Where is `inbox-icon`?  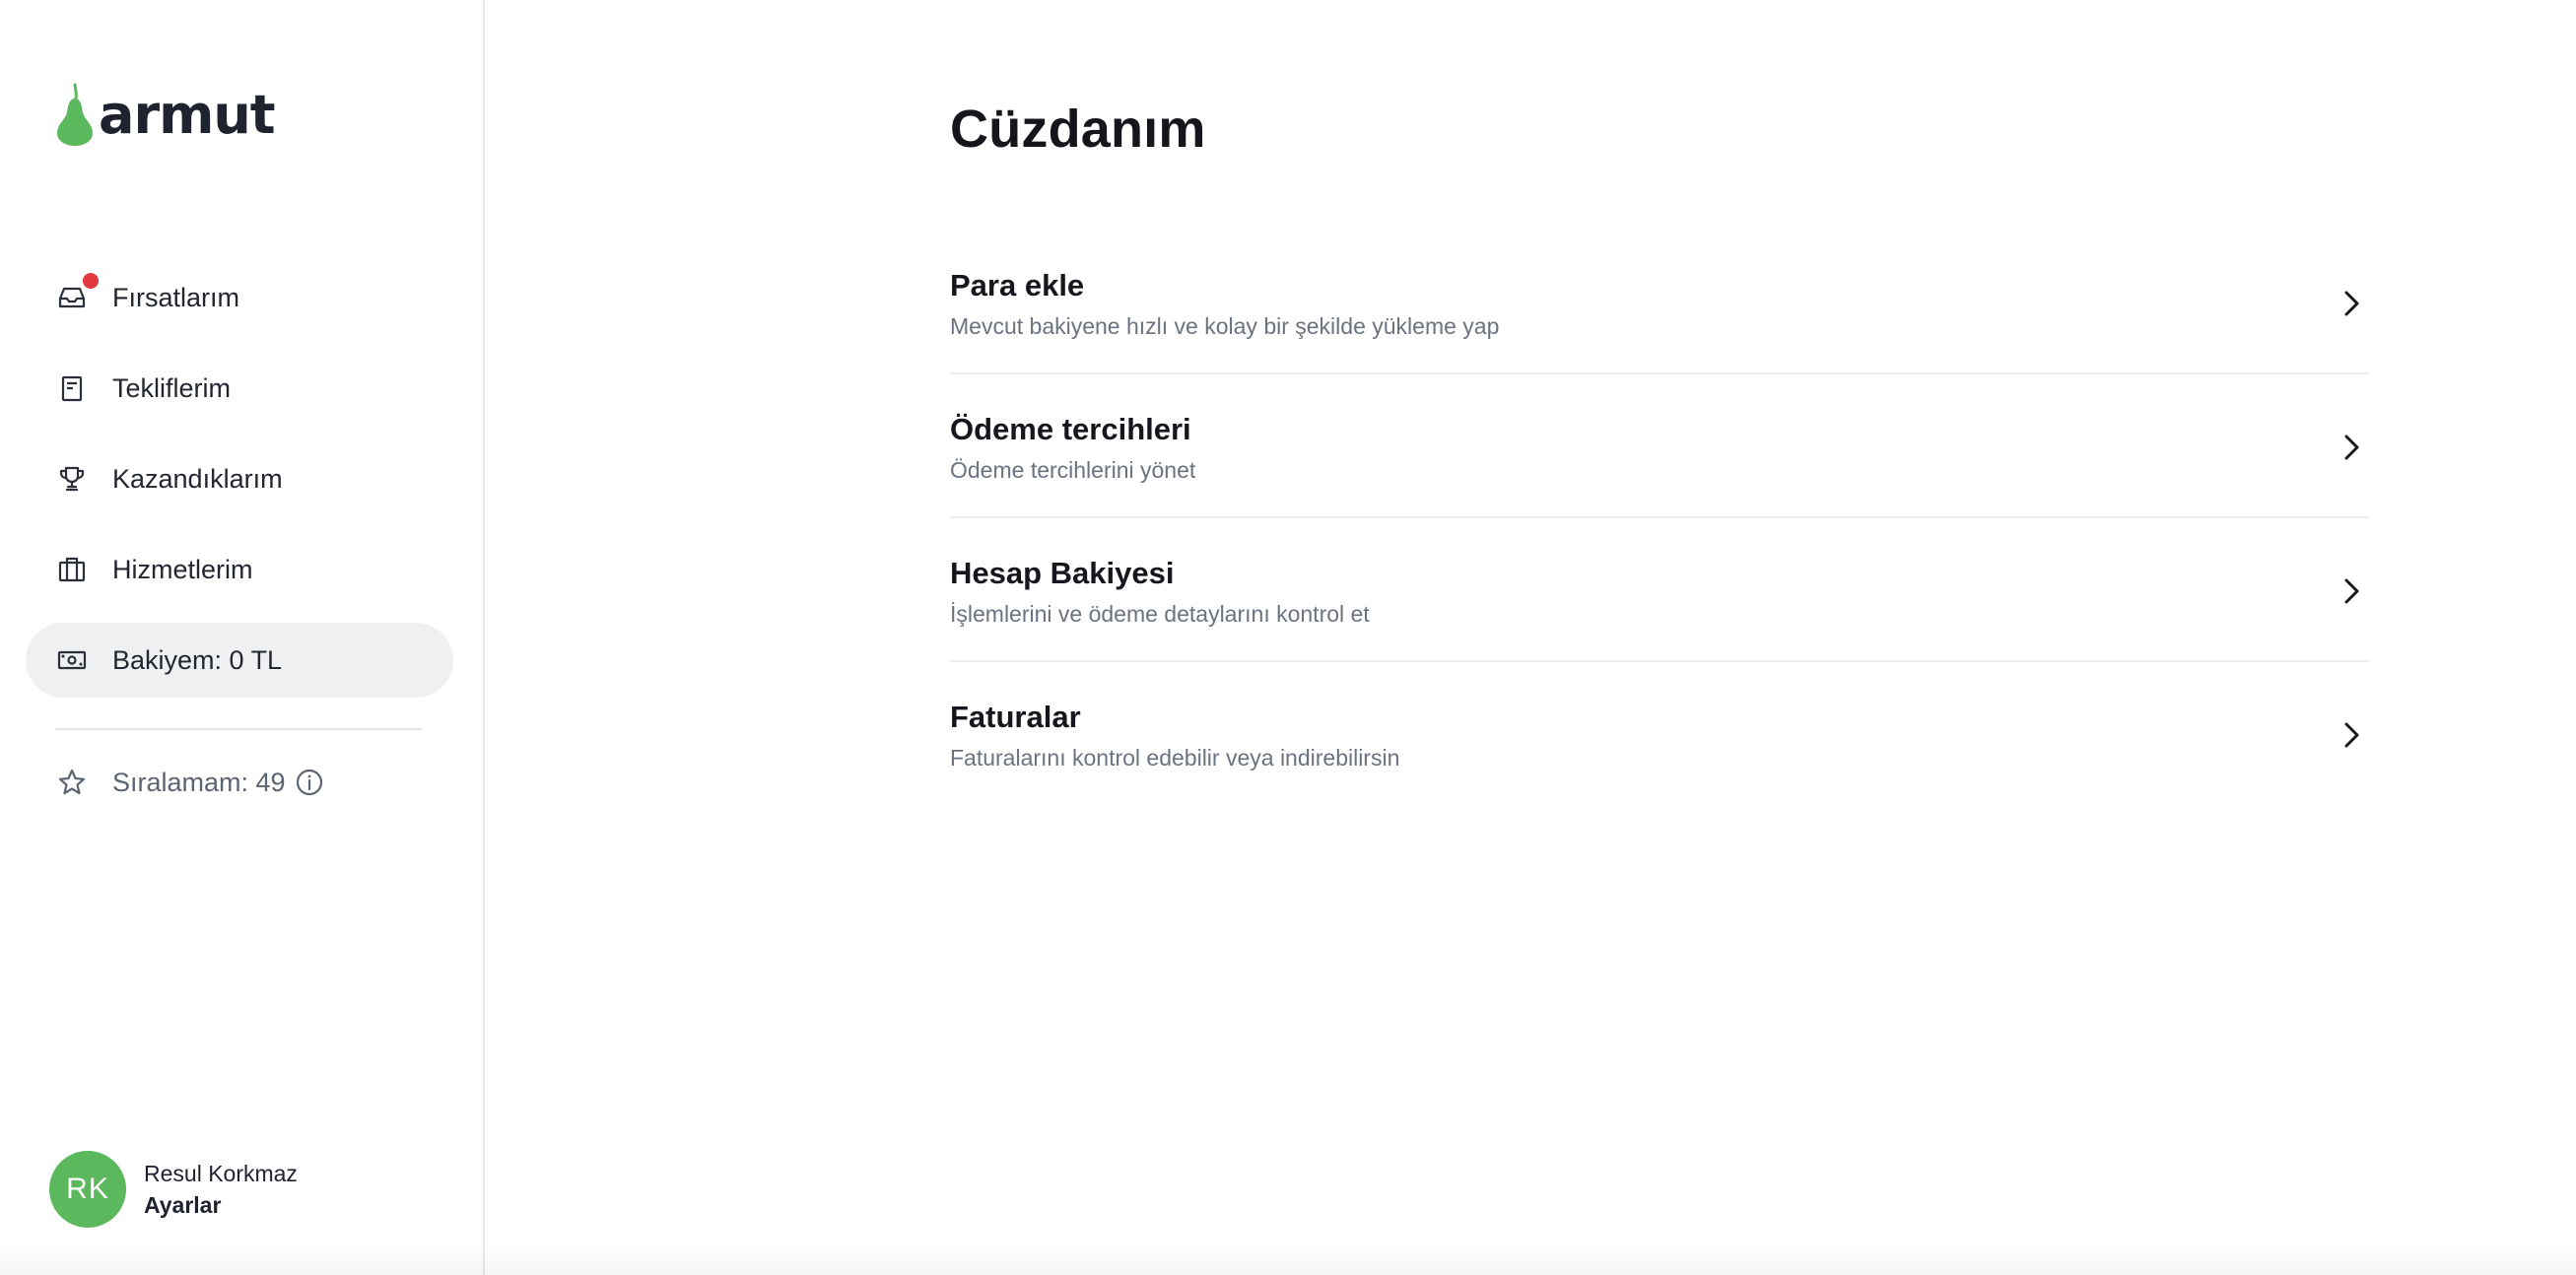
inbox-icon is located at coordinates (77, 293).